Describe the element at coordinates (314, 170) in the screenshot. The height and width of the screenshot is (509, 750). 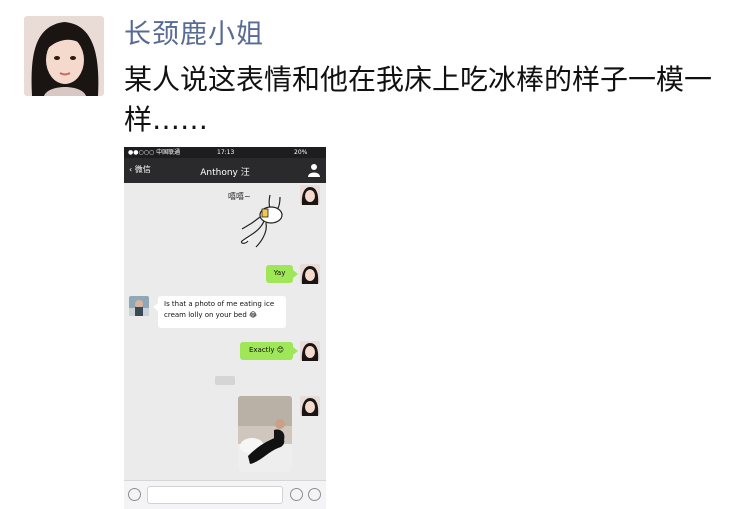
I see `person-icon` at that location.